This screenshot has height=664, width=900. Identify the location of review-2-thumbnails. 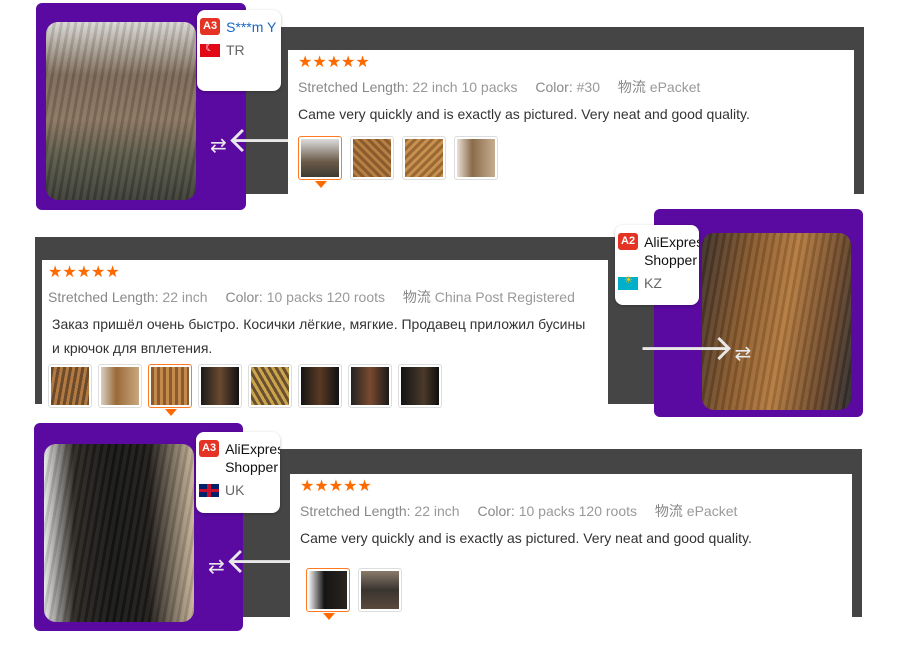
(323, 390).